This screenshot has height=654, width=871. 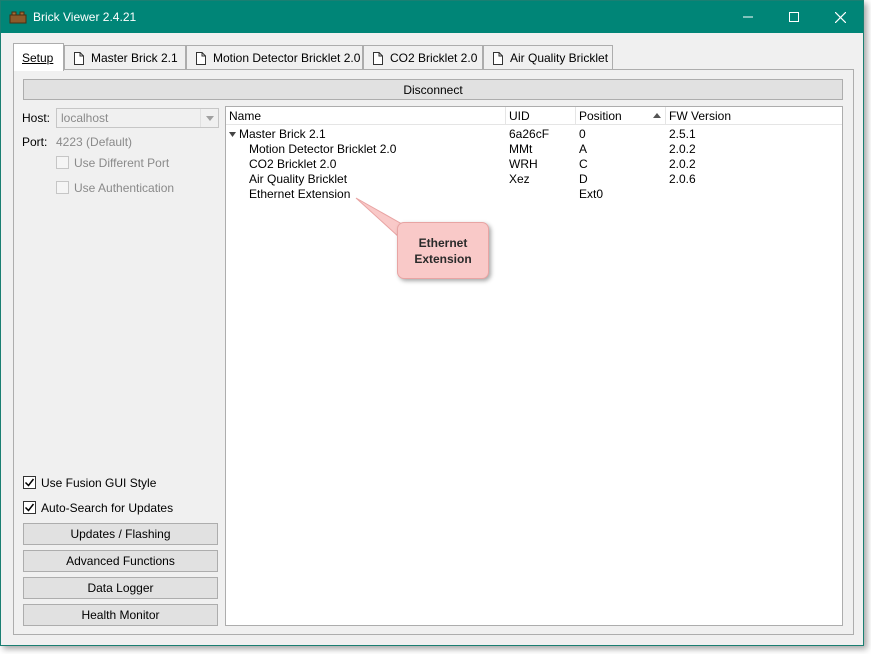 I want to click on device-position: 0, so click(x=582, y=134).